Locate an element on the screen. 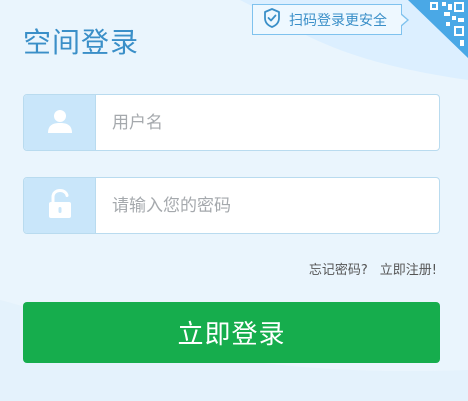  password-input is located at coordinates (267, 205).